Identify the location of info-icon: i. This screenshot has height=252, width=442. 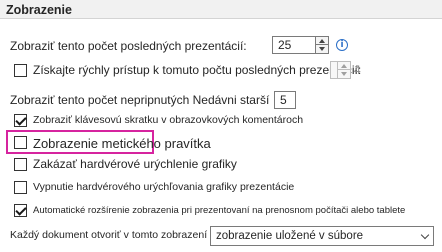
(342, 45).